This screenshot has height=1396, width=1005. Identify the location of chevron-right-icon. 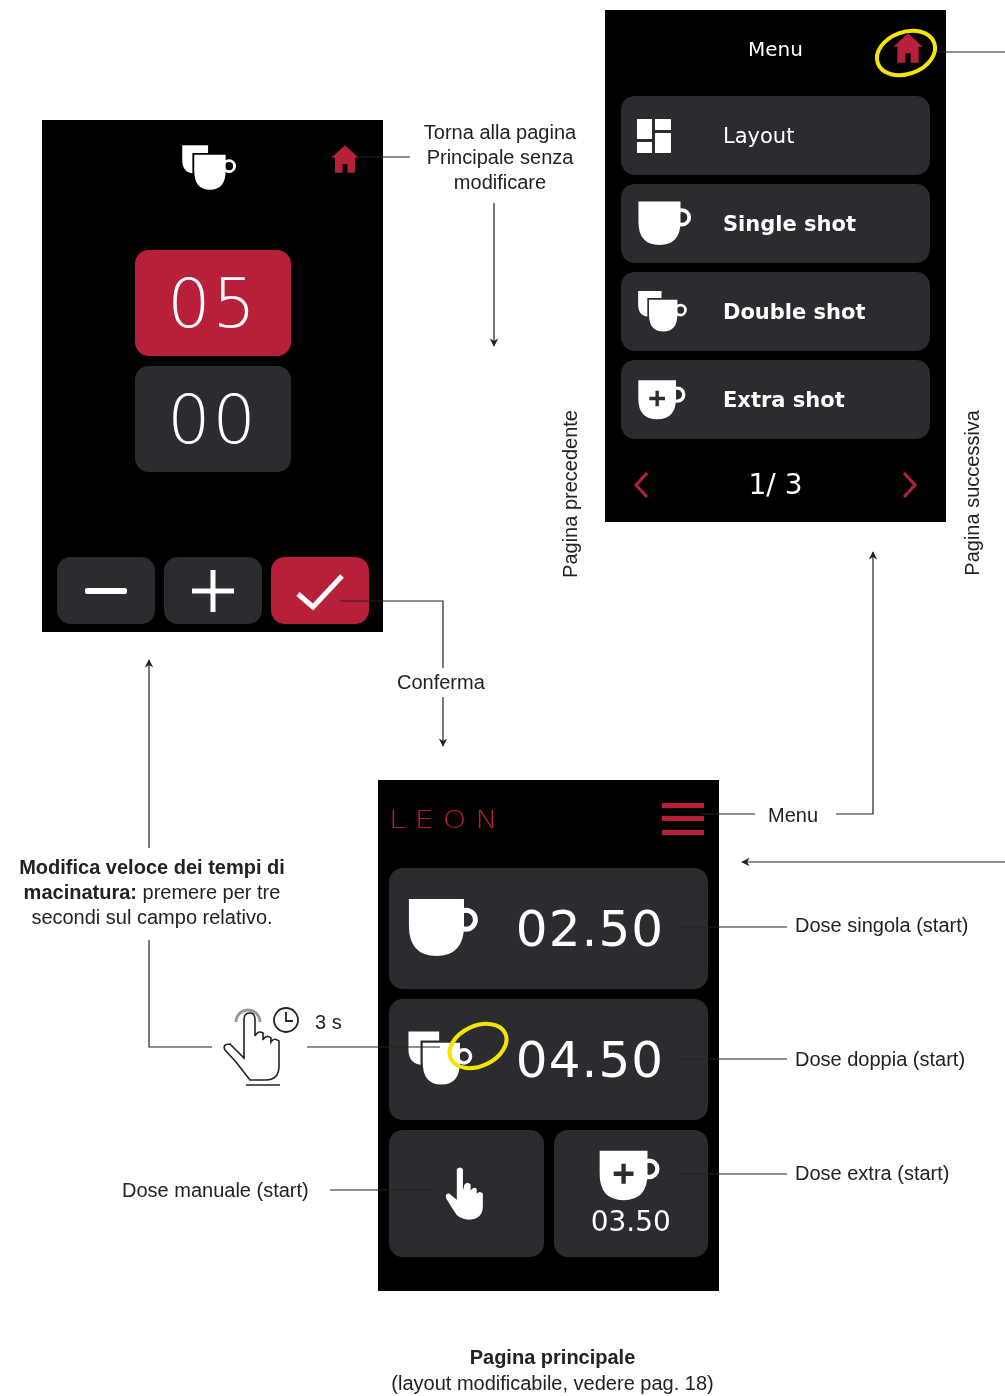
(910, 484).